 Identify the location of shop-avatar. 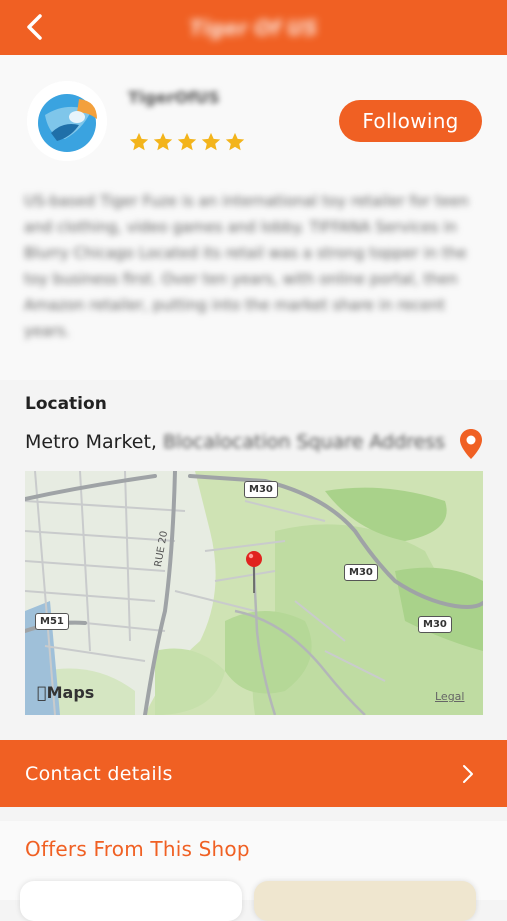
(67, 121).